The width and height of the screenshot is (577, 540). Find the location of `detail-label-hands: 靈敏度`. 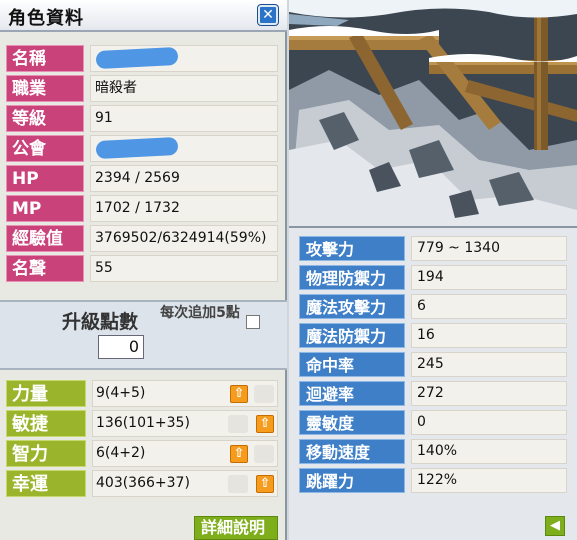

detail-label-hands: 靈敏度 is located at coordinates (352, 422).